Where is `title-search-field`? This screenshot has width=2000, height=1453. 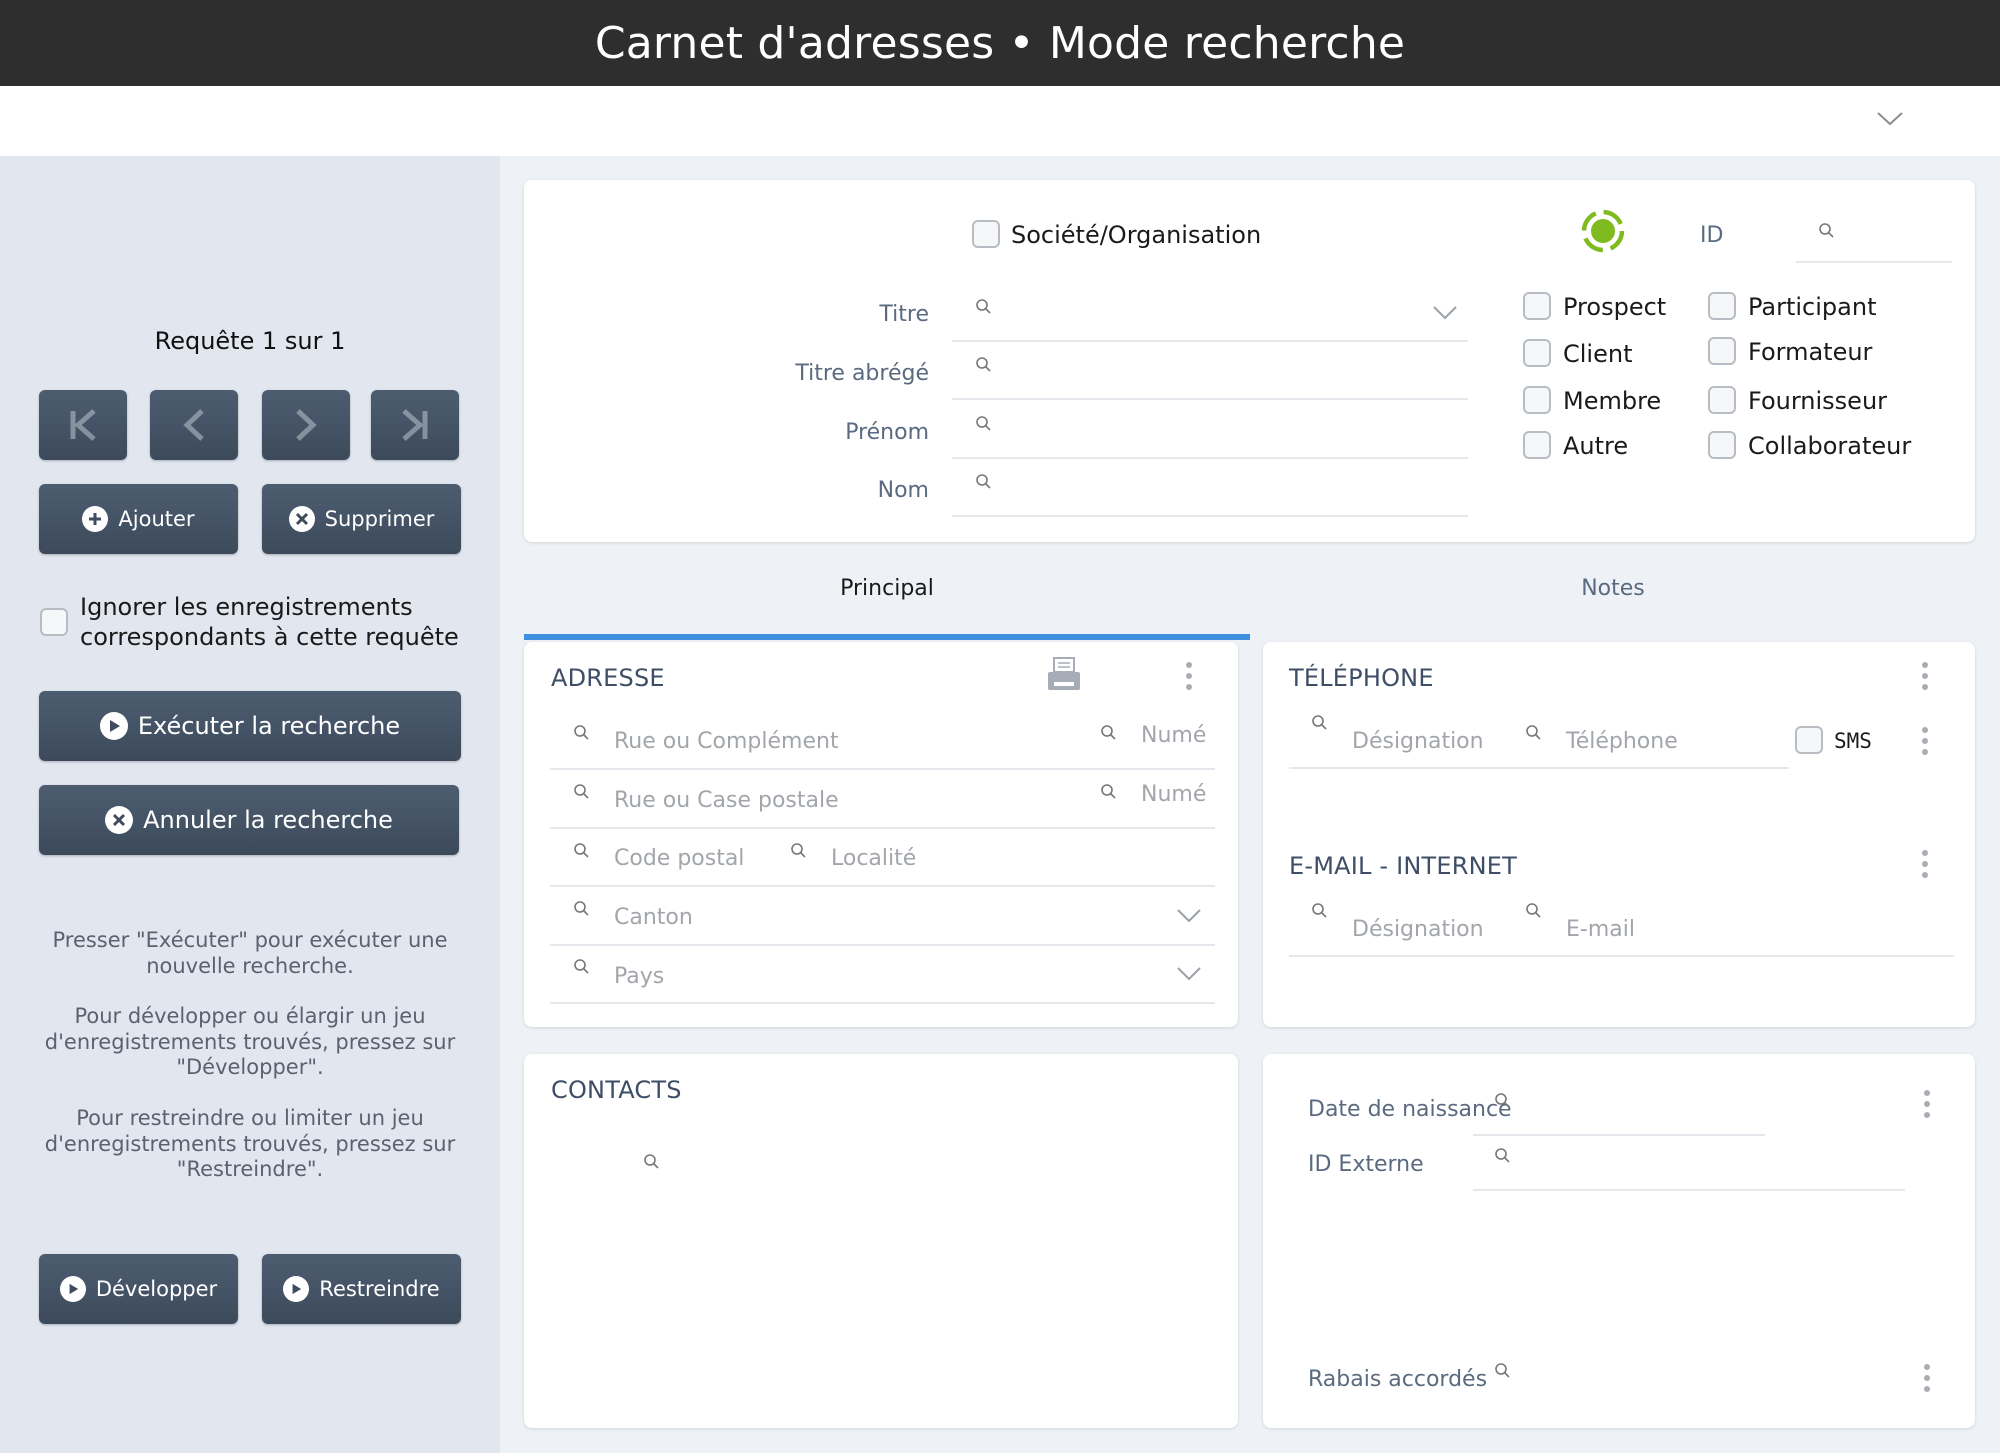 title-search-field is located at coordinates (1210, 315).